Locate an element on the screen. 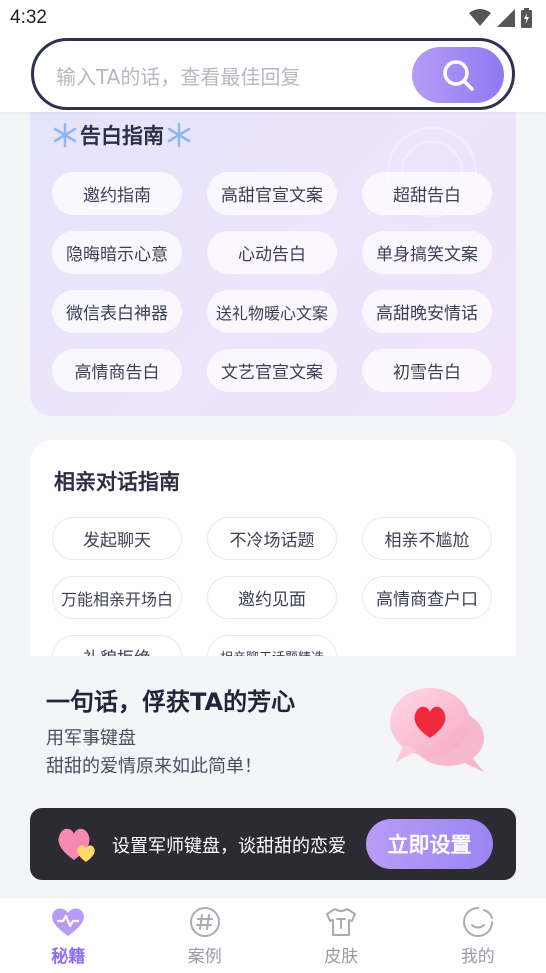  heart-pulse-icon is located at coordinates (68, 922).